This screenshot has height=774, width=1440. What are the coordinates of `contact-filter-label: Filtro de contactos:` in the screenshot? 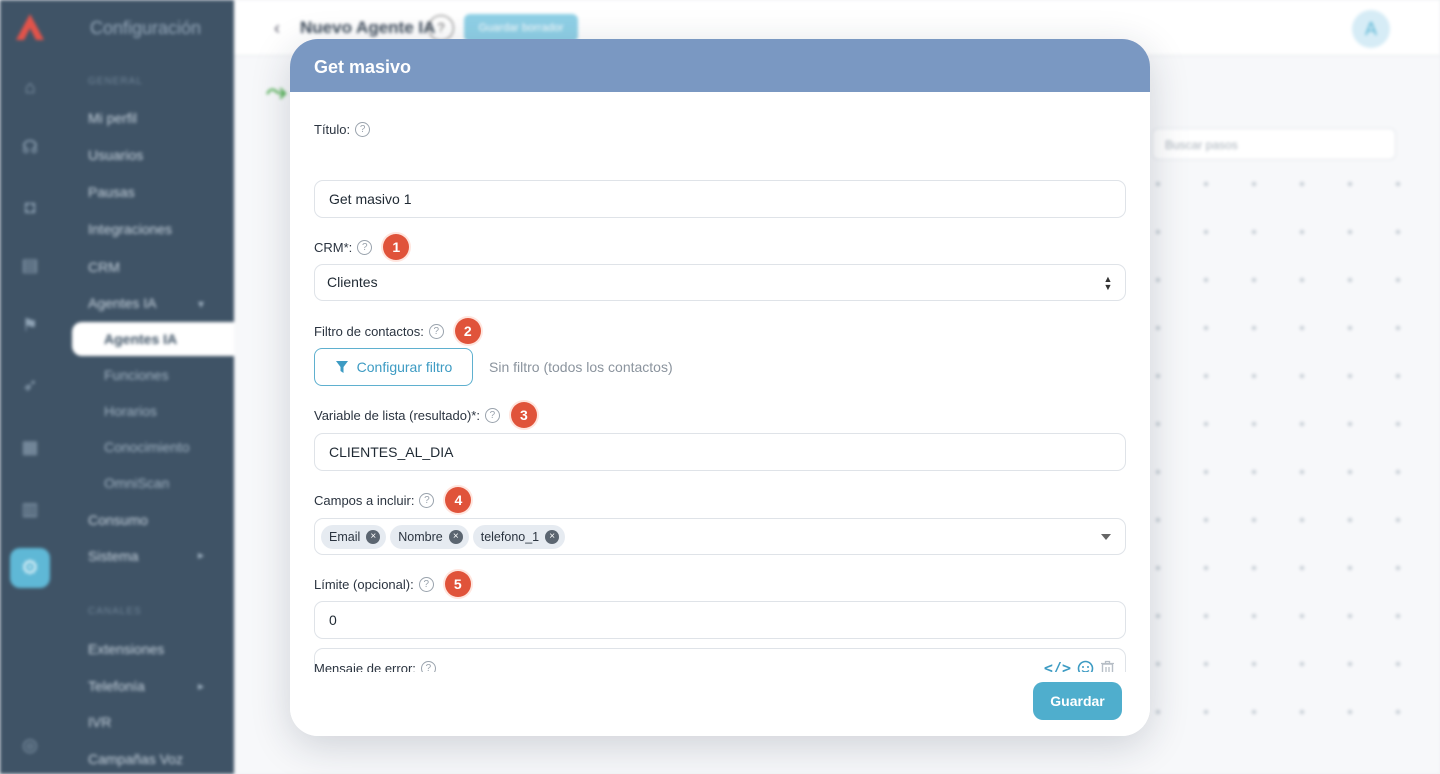 It's located at (369, 331).